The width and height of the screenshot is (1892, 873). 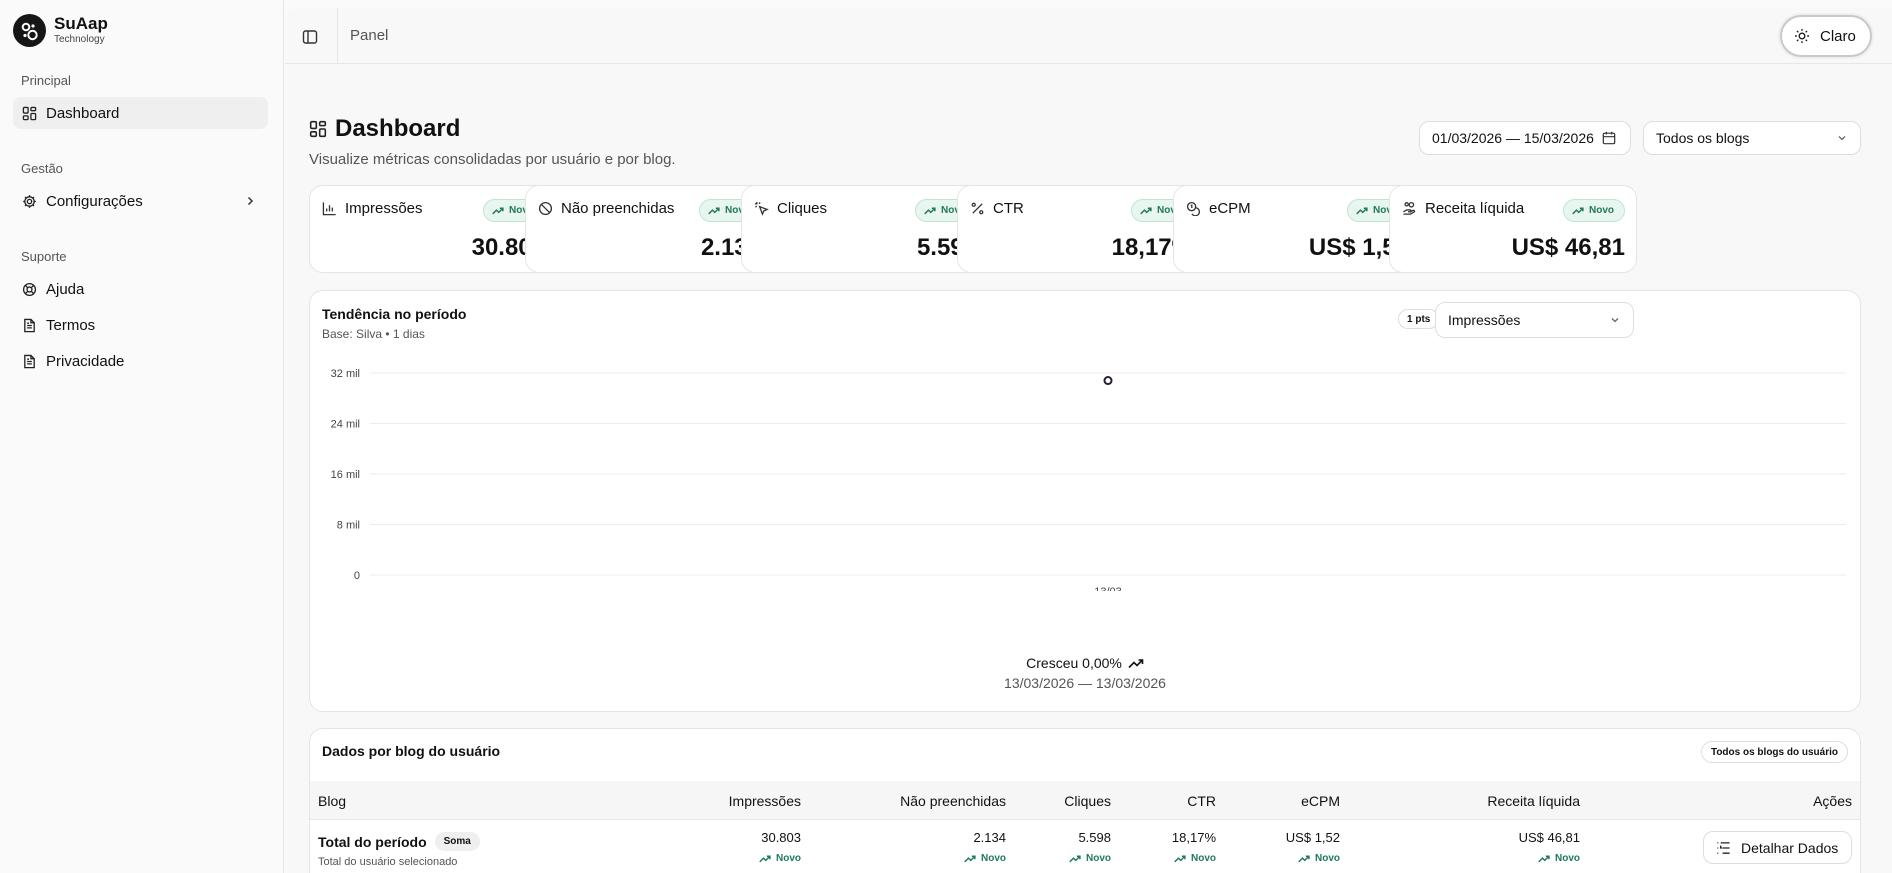 I want to click on brand-name: SuAap, so click(x=81, y=23).